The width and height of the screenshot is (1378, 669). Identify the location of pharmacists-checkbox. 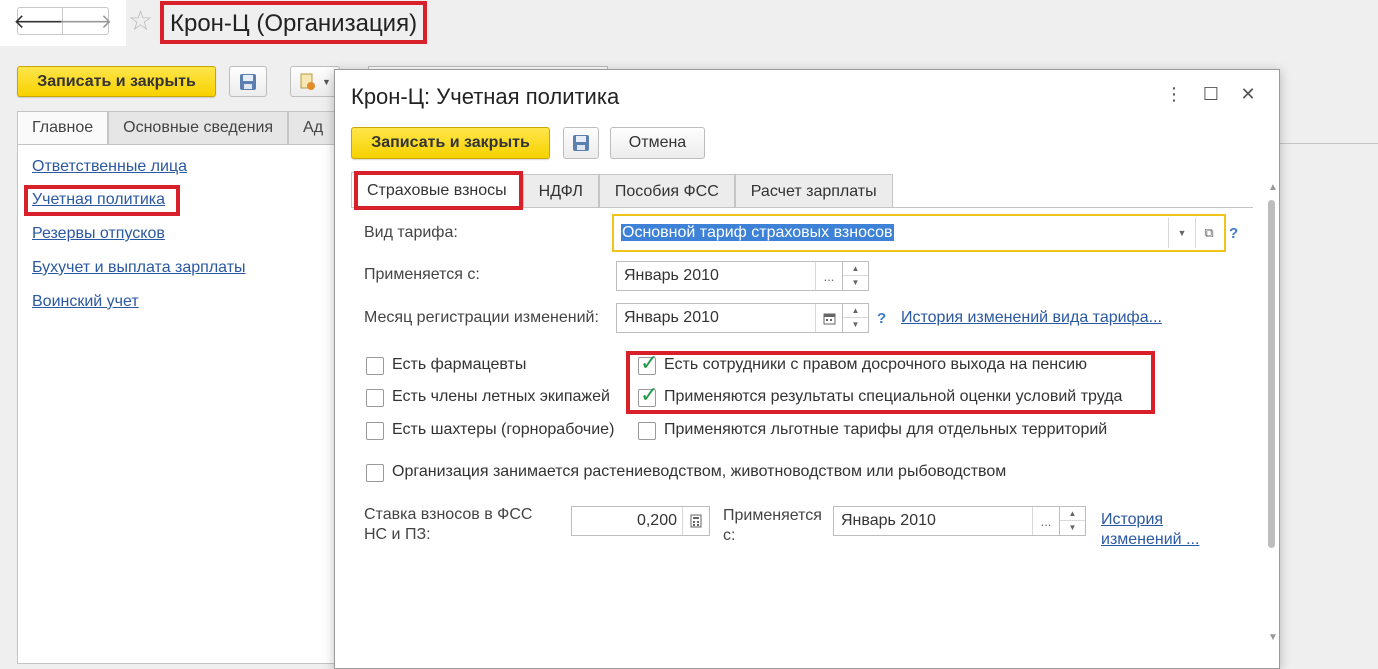
(375, 366).